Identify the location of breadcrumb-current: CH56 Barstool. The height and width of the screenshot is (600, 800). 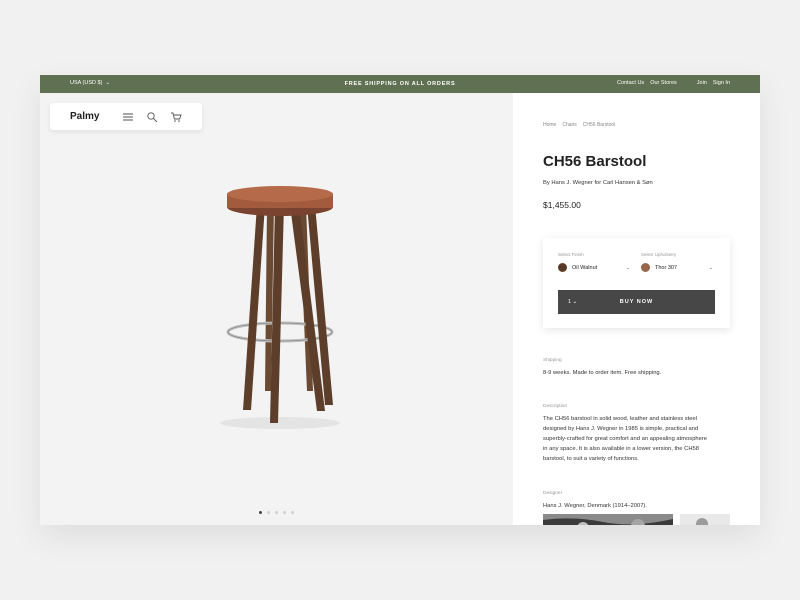
(599, 125).